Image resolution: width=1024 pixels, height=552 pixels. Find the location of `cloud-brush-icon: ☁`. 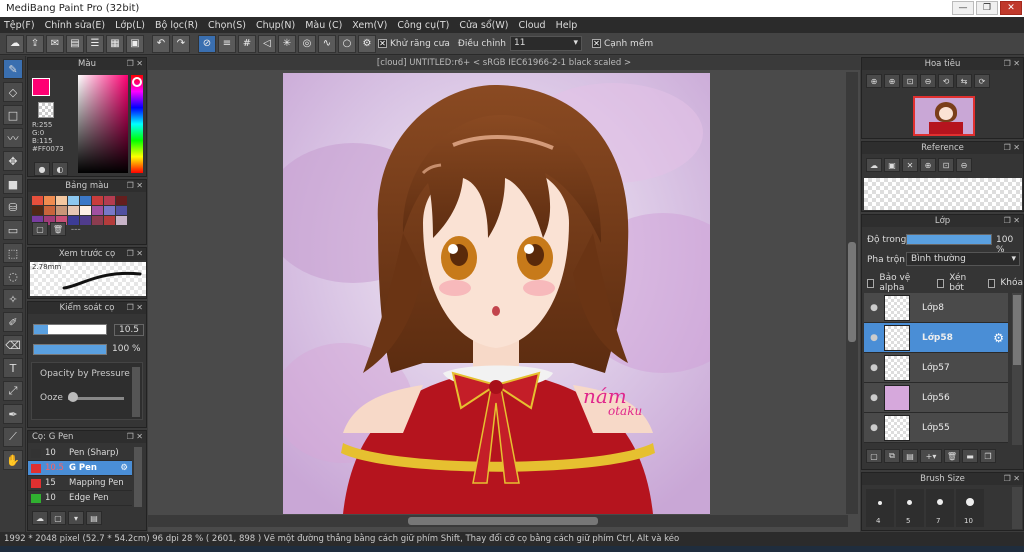

cloud-brush-icon: ☁ is located at coordinates (40, 518).